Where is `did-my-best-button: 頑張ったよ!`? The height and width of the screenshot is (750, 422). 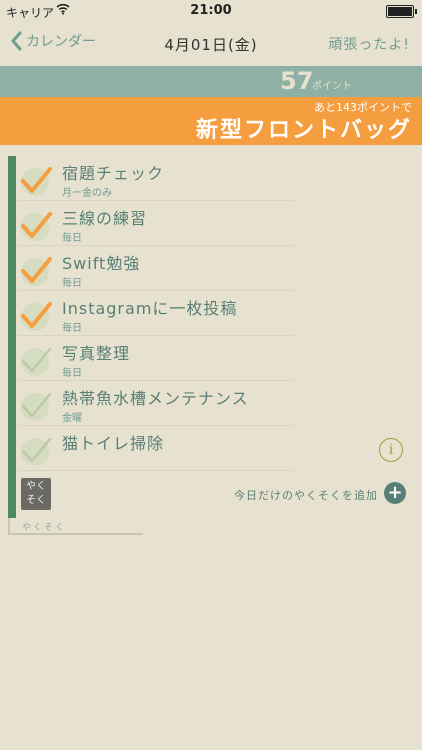 did-my-best-button: 頑張ったよ! is located at coordinates (369, 44).